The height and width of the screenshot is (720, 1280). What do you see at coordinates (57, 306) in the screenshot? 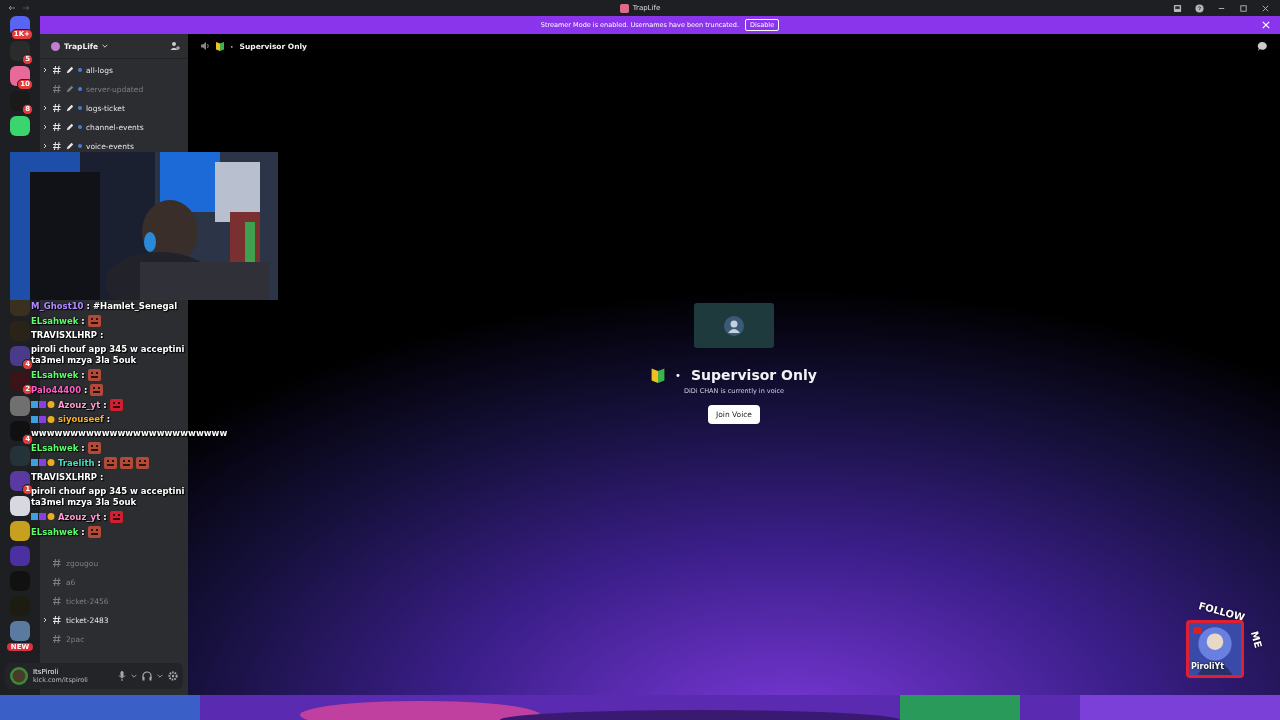
I see `chat-username: M_Ghost10` at bounding box center [57, 306].